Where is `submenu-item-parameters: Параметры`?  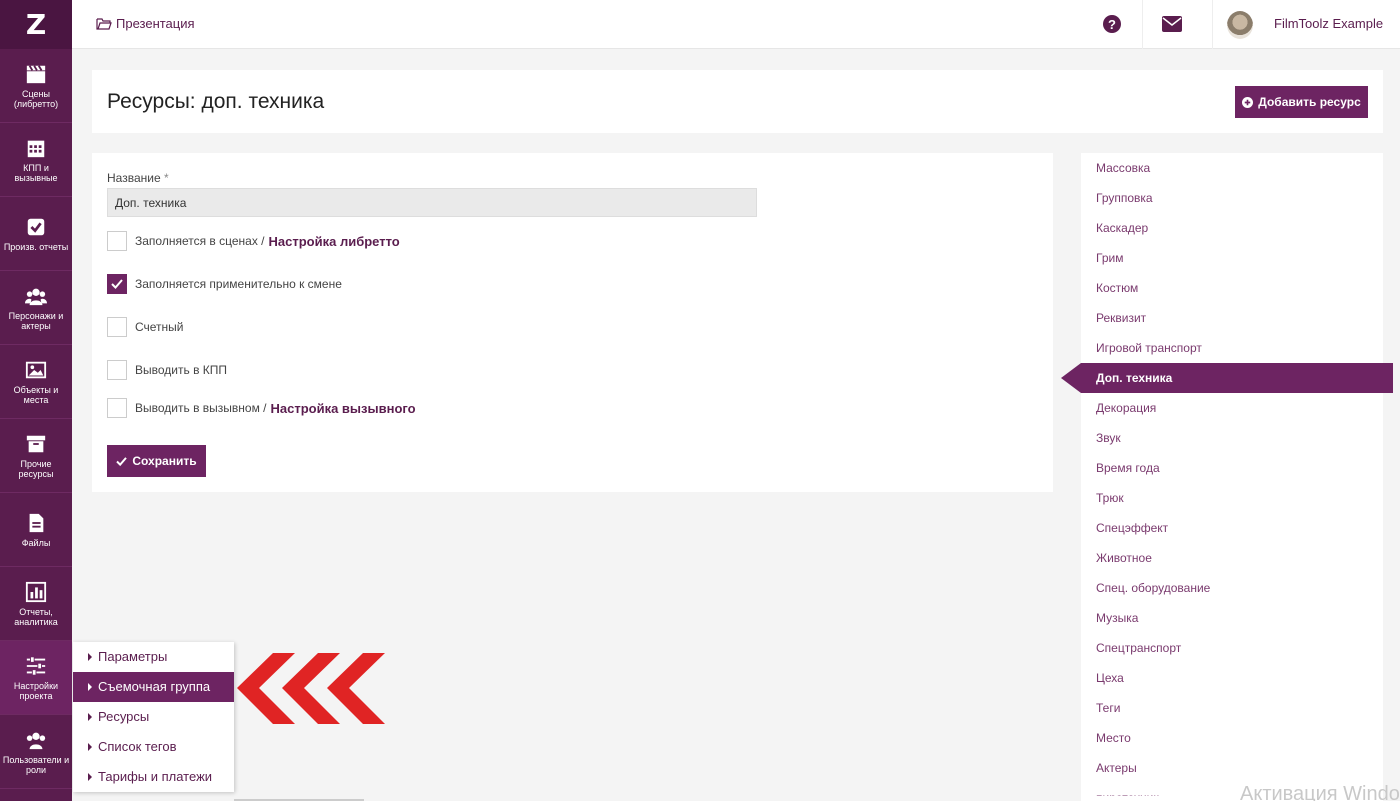
submenu-item-parameters: Параметры is located at coordinates (153, 657).